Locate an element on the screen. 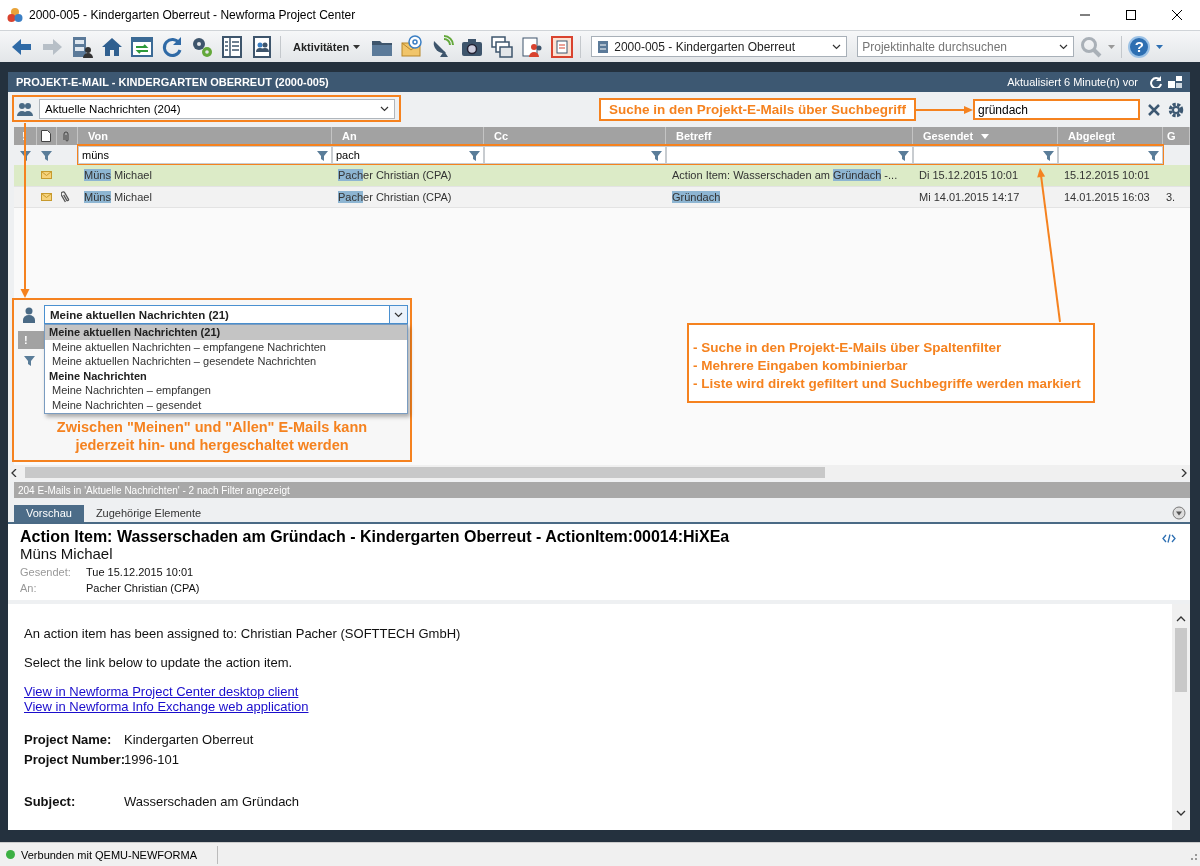 The image size is (1200, 866). body-text: Select the link below to update the action item. is located at coordinates (159, 662).